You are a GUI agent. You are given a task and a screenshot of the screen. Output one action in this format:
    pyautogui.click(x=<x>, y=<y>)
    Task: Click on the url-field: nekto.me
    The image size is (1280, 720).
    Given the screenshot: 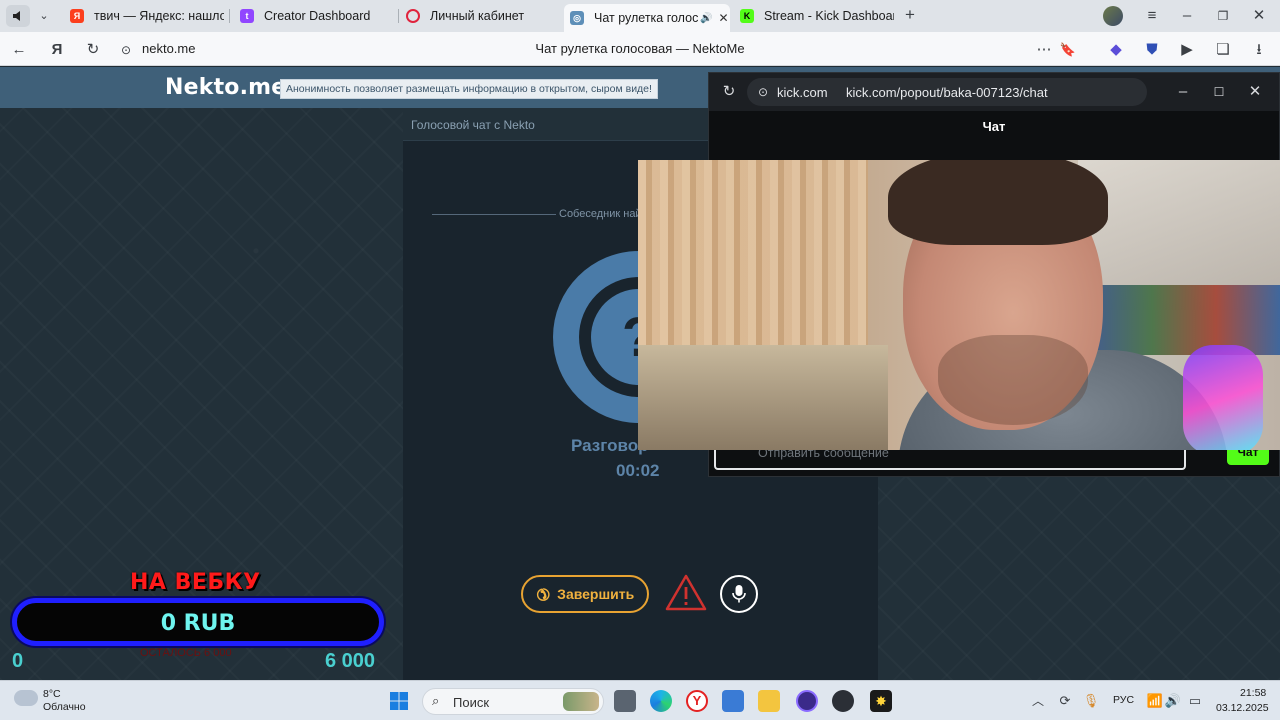 What is the action you would take?
    pyautogui.click(x=168, y=48)
    